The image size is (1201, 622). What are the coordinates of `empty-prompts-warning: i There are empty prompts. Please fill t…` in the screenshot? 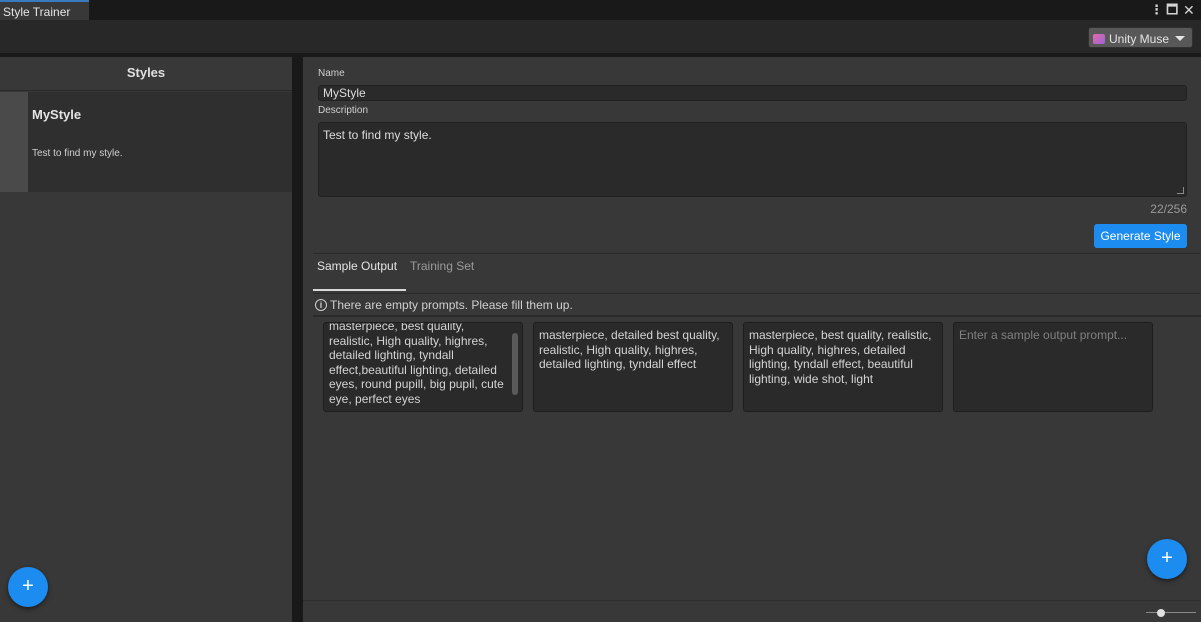 It's located at (444, 305).